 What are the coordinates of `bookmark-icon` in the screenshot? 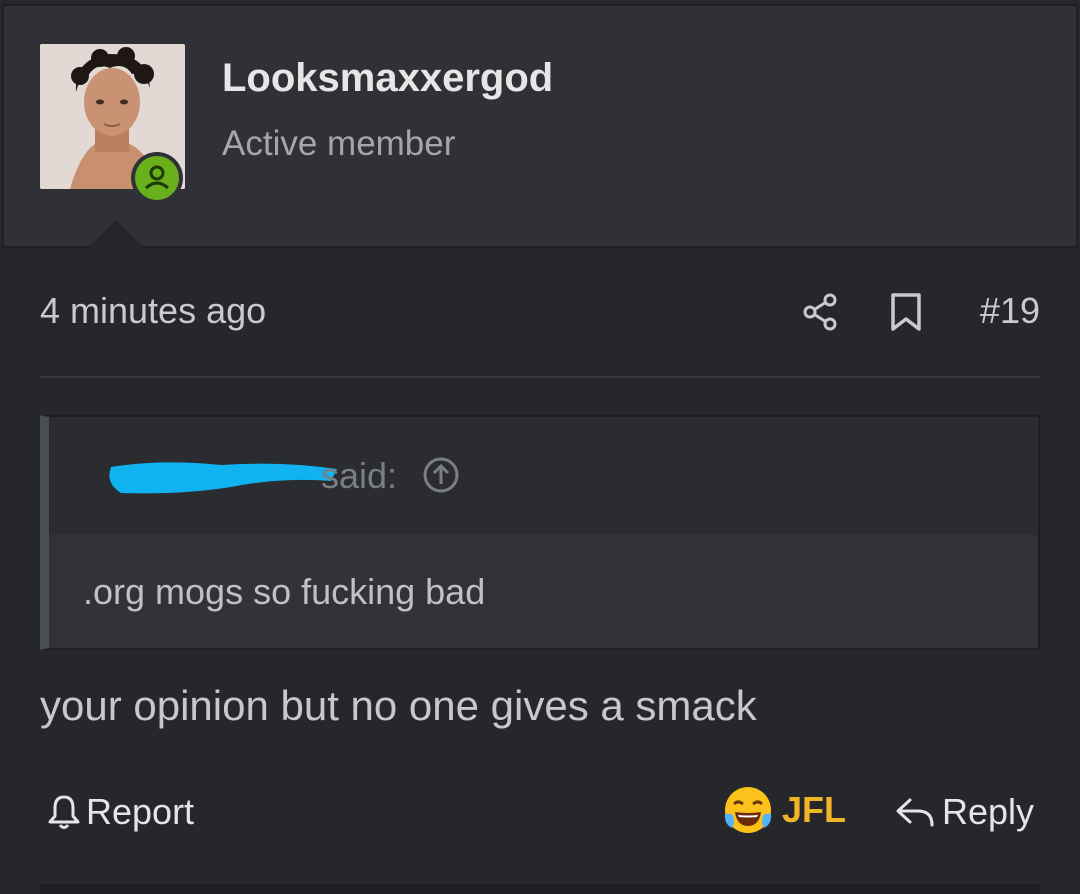 It's located at (906, 312).